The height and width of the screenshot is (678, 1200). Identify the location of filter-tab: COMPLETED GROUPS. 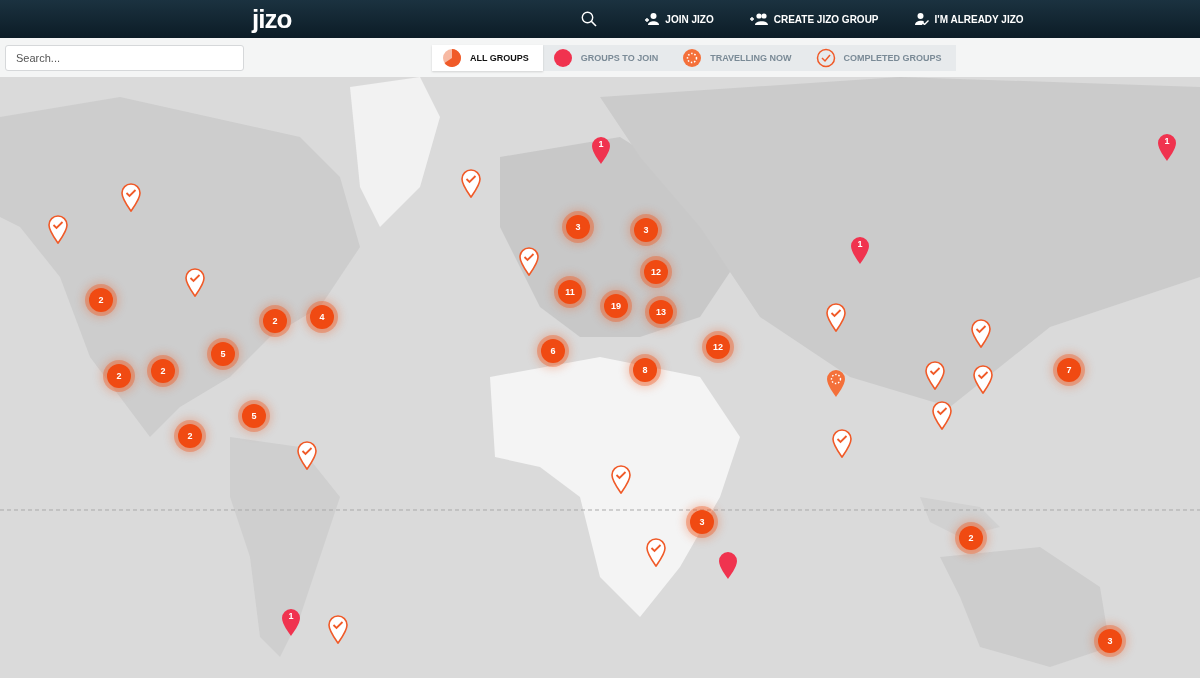
(880, 57).